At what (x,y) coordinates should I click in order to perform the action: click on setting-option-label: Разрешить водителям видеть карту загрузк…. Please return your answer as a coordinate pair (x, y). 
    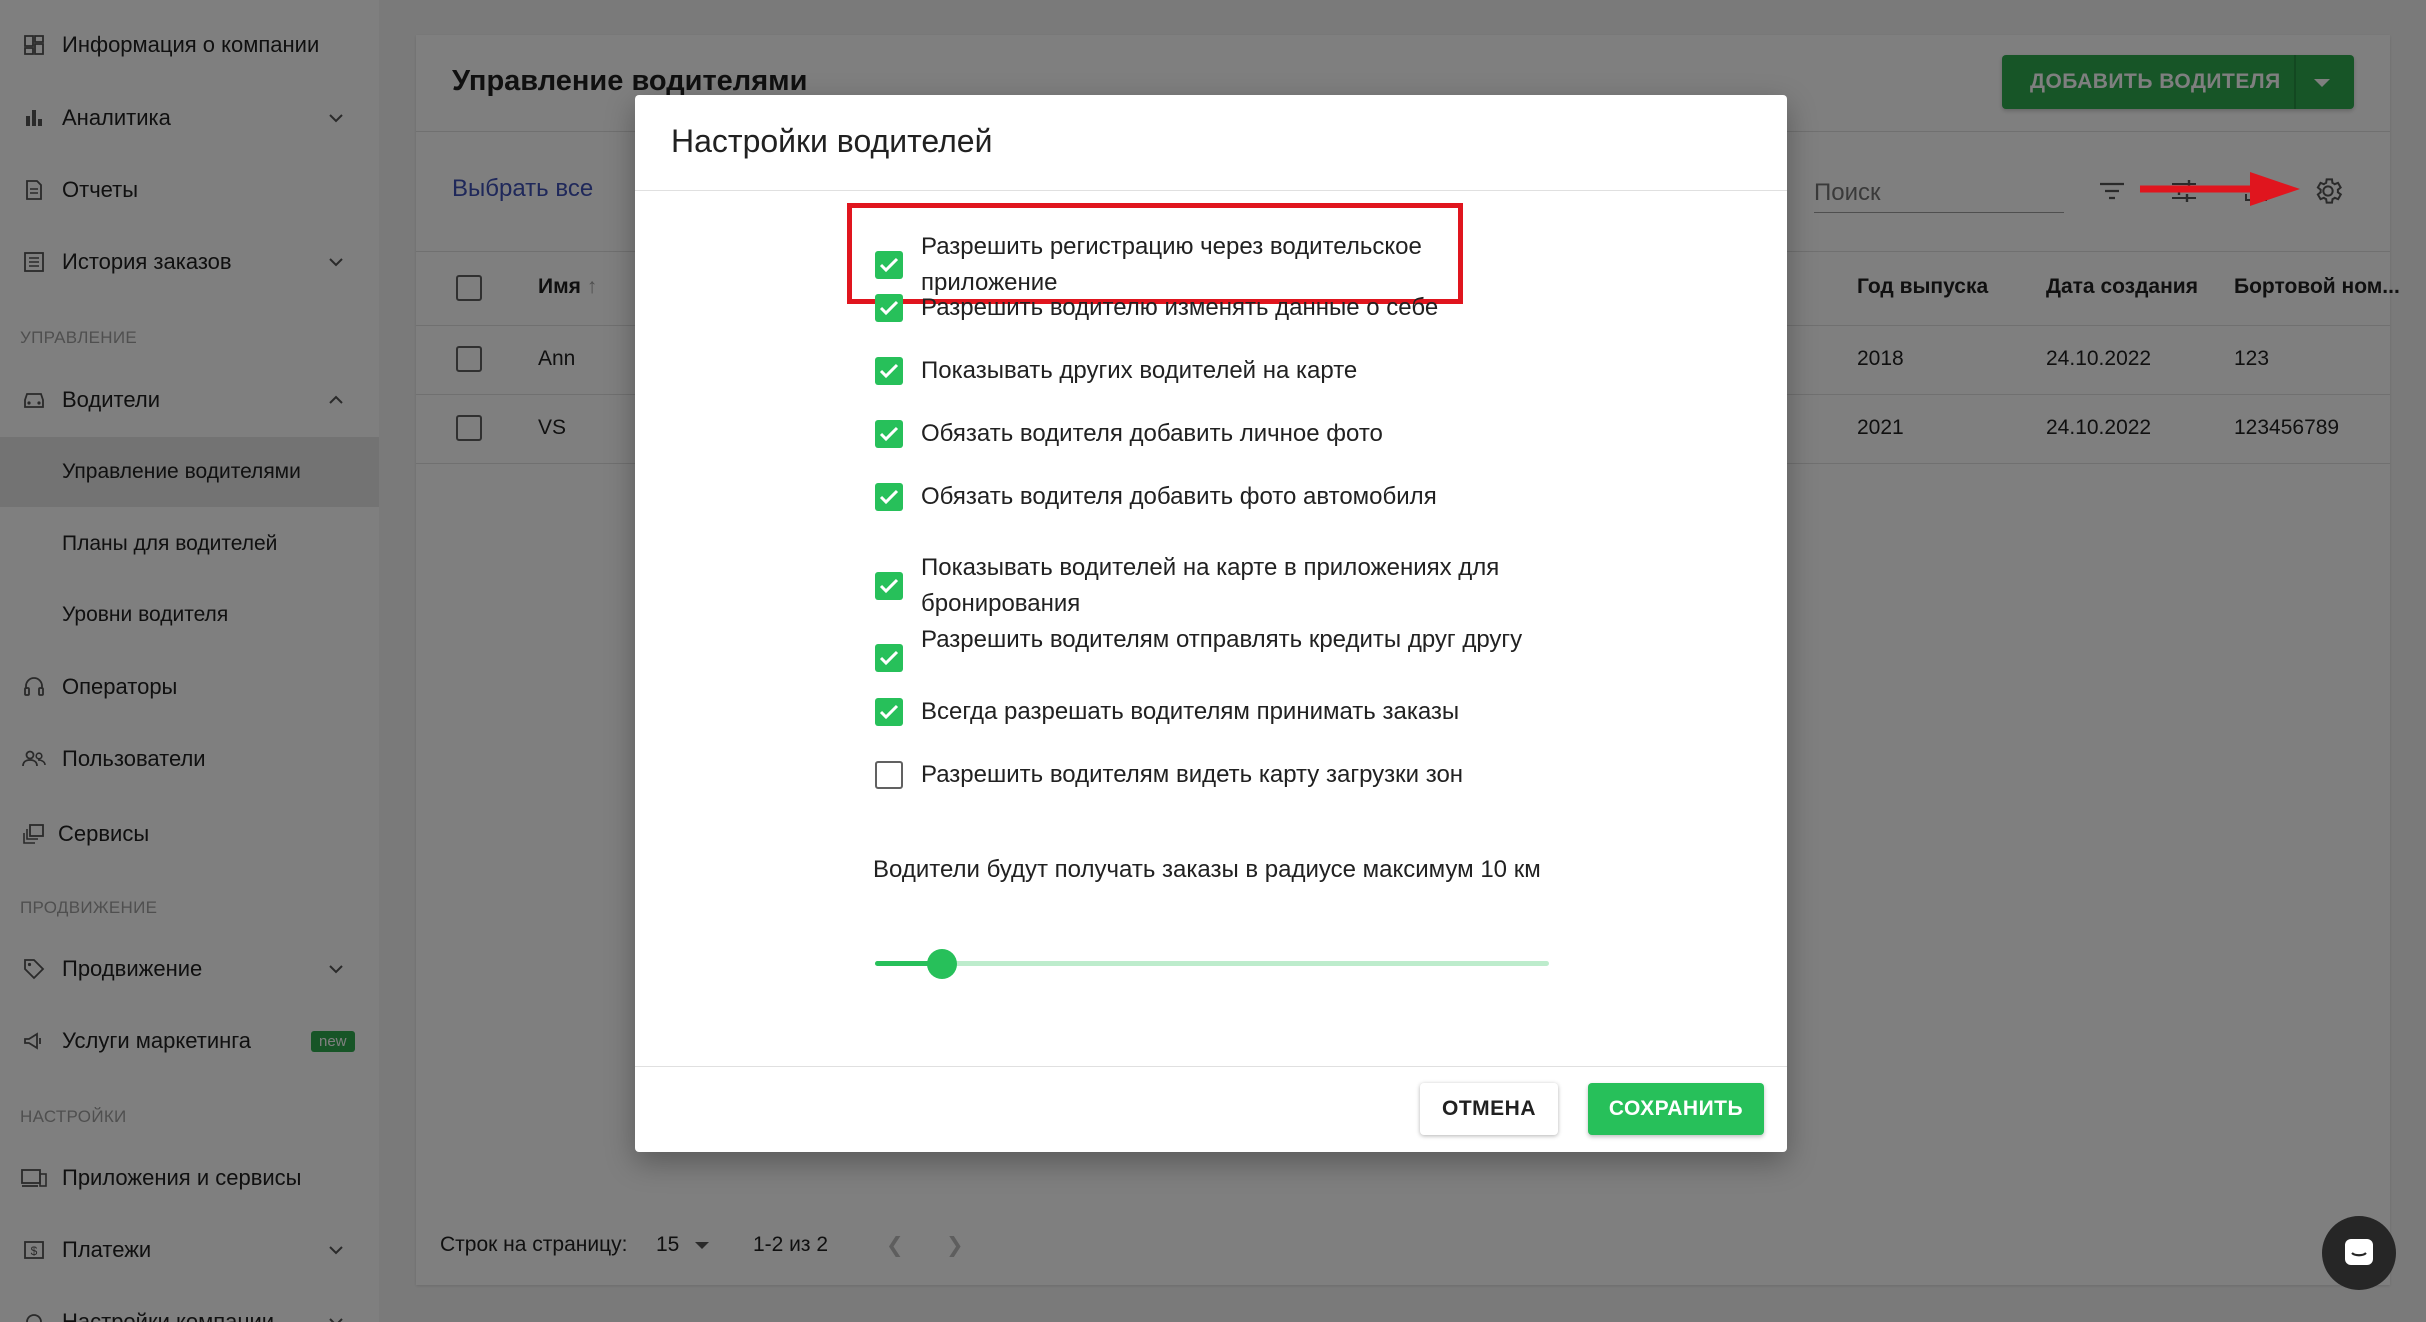
    Looking at the image, I should click on (1192, 774).